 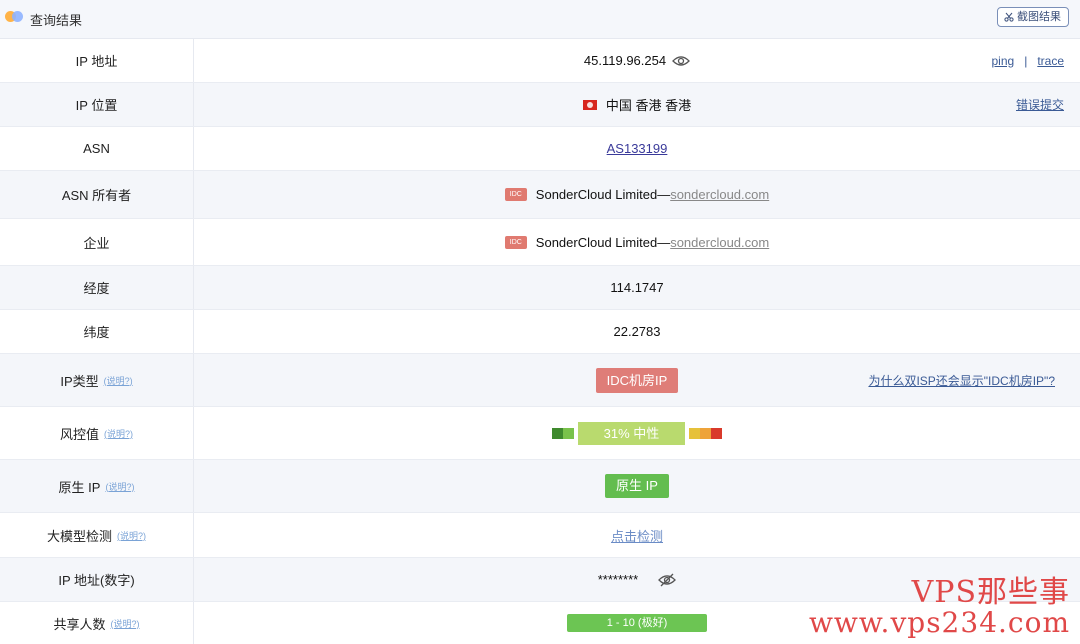 I want to click on ip-type-actions: 为什么双ISP还会显示"IDC机房IP"?, so click(x=961, y=380).